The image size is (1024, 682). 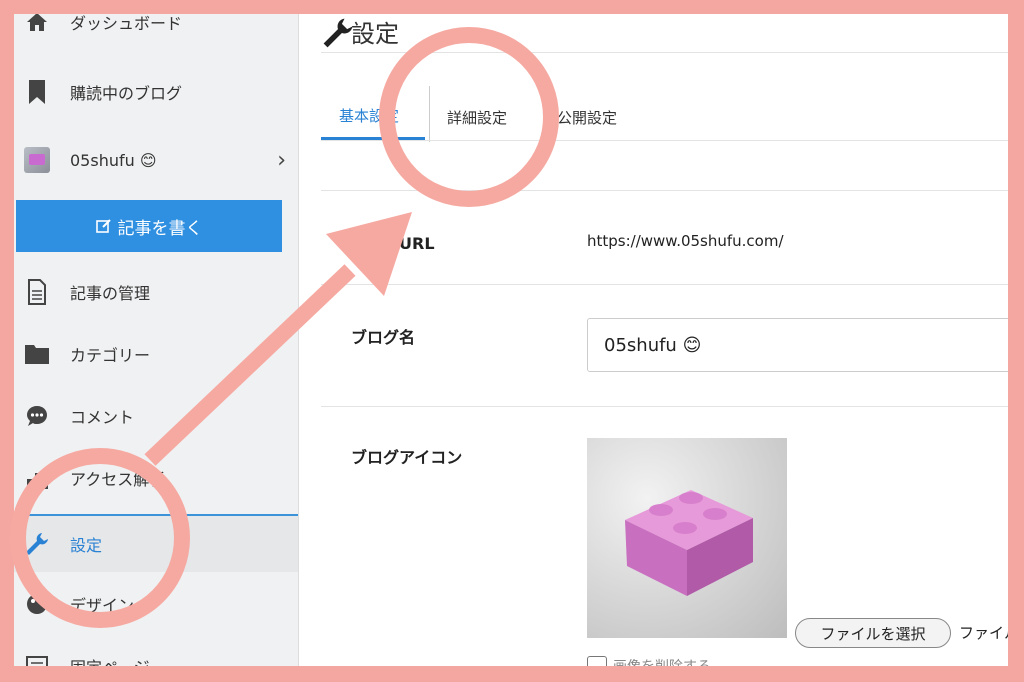 I want to click on sidebar-item-analytics: アクセス解析, so click(x=156, y=478).